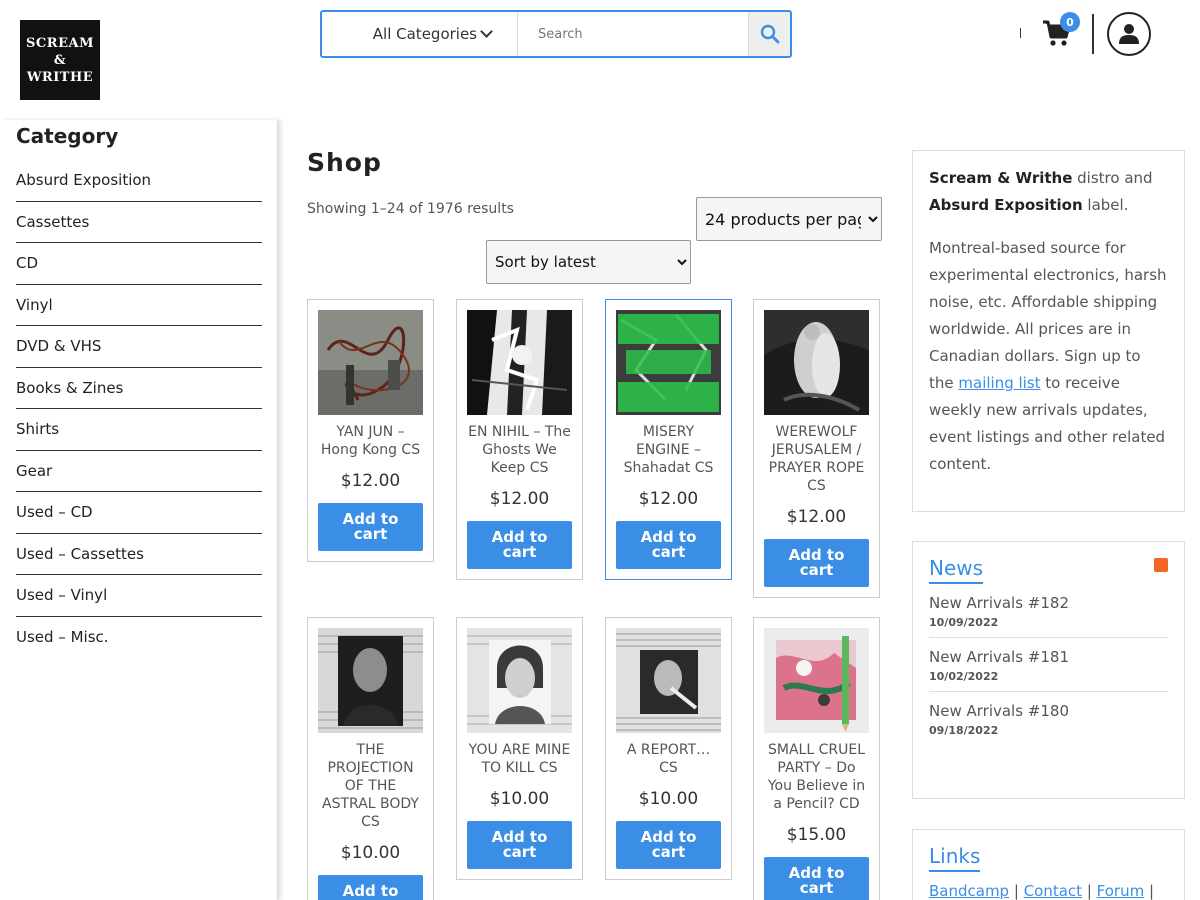  Describe the element at coordinates (370, 441) in the screenshot. I see `product-name: YAN JUN – Hong Kong CS` at that location.